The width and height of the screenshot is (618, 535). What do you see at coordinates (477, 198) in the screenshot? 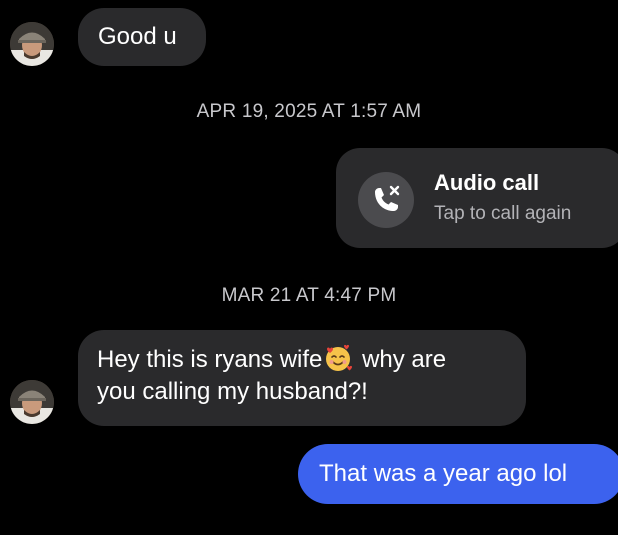
I see `audio-call-card: Audio call Tap to call again` at bounding box center [477, 198].